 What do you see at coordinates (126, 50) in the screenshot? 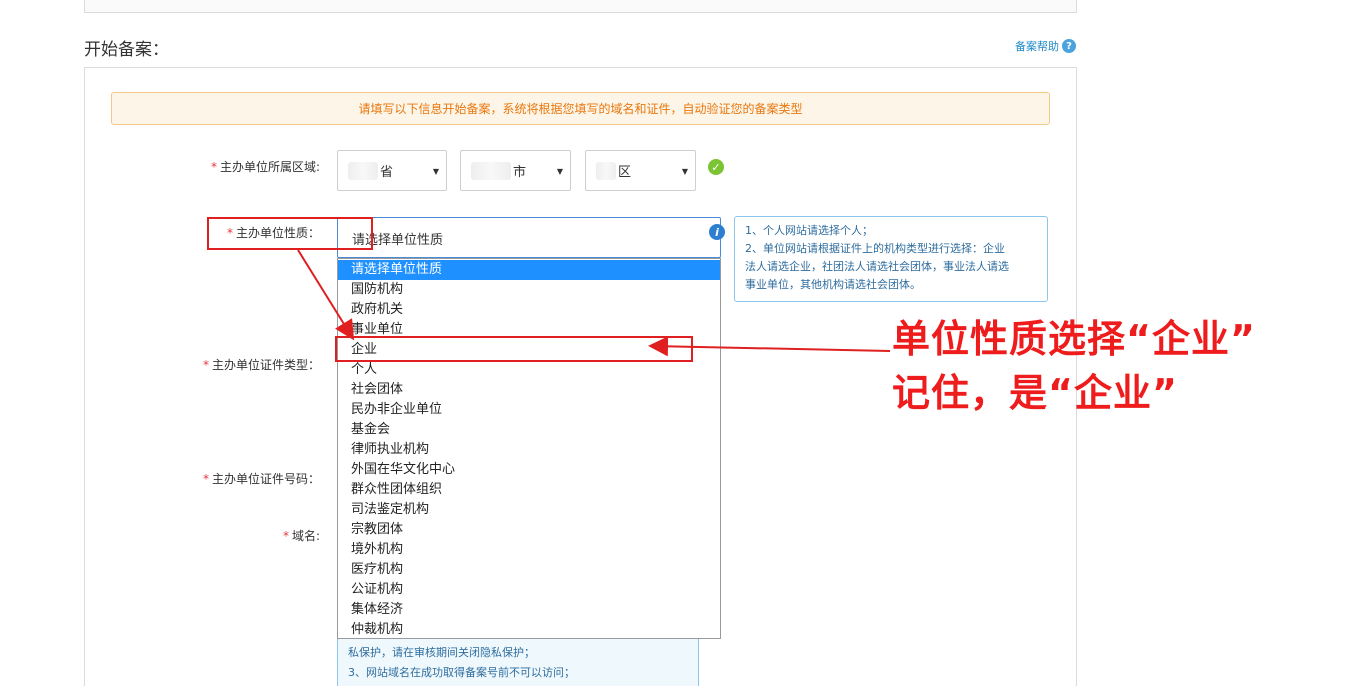
I see `page-title: 开始备案：` at bounding box center [126, 50].